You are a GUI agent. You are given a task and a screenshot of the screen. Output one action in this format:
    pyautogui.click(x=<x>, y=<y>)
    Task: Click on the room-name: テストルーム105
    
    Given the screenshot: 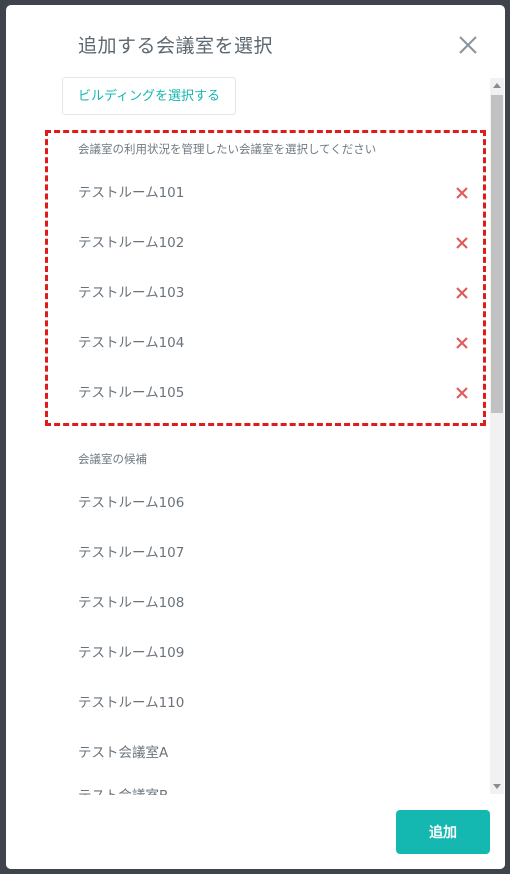 What is the action you would take?
    pyautogui.click(x=131, y=393)
    